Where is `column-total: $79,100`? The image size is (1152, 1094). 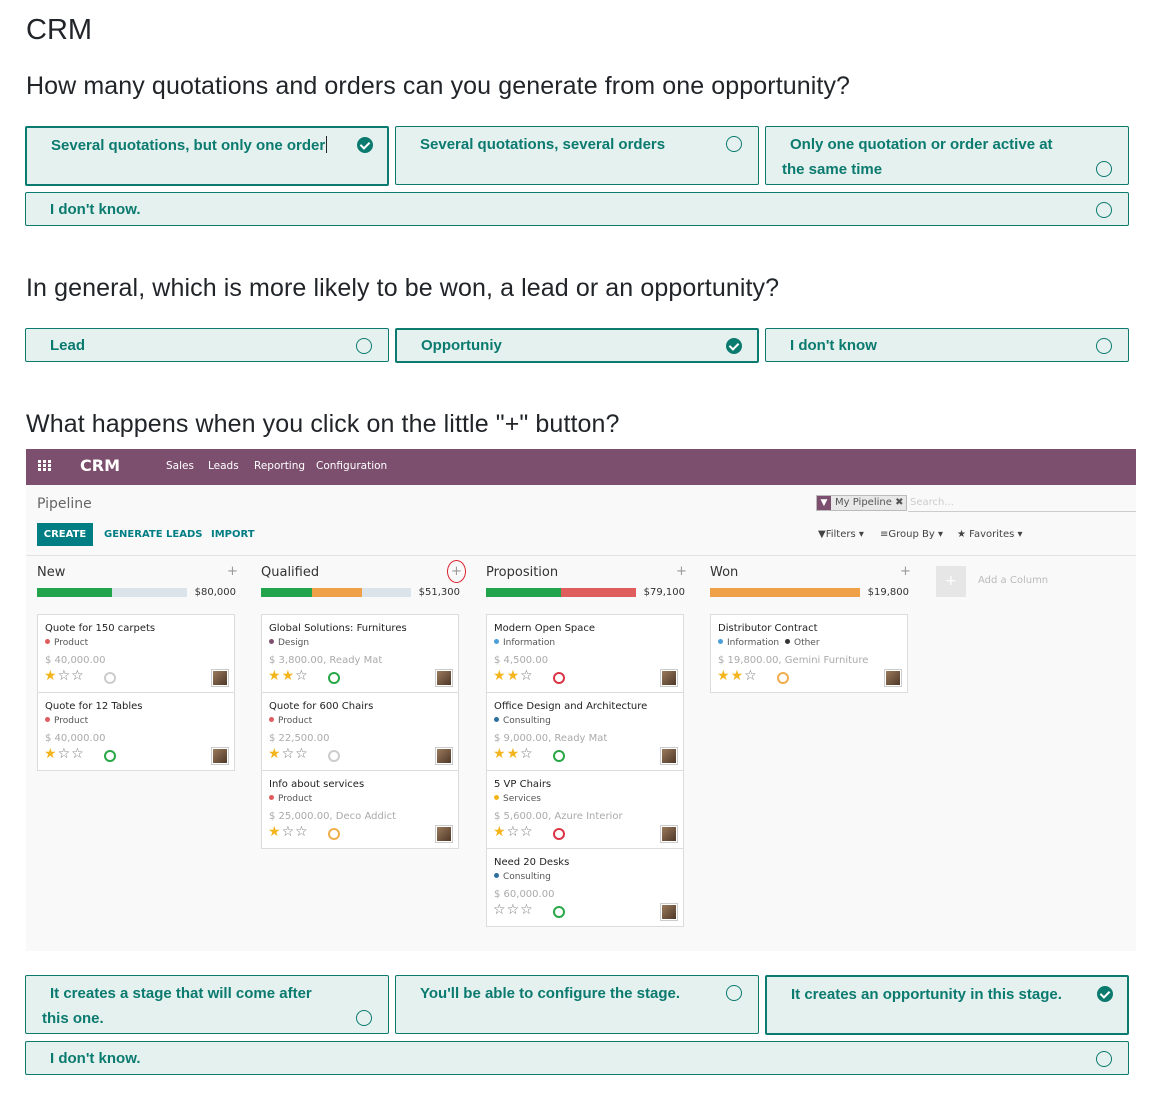 column-total: $79,100 is located at coordinates (664, 592).